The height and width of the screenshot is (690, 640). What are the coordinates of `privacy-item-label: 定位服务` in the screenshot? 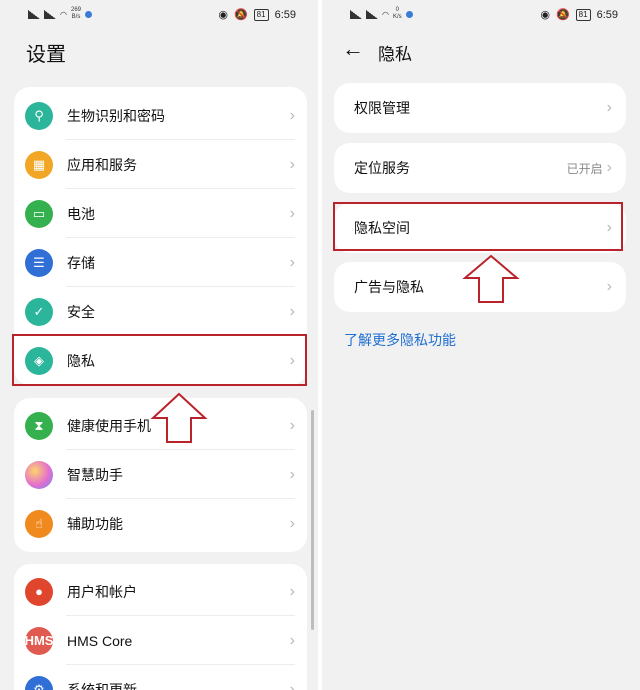 It's located at (382, 168).